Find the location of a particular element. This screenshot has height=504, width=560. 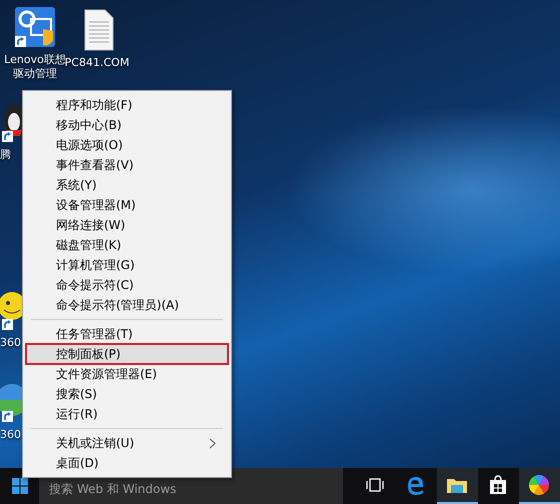

menu-item: 电源选项(O) is located at coordinates (127, 145).